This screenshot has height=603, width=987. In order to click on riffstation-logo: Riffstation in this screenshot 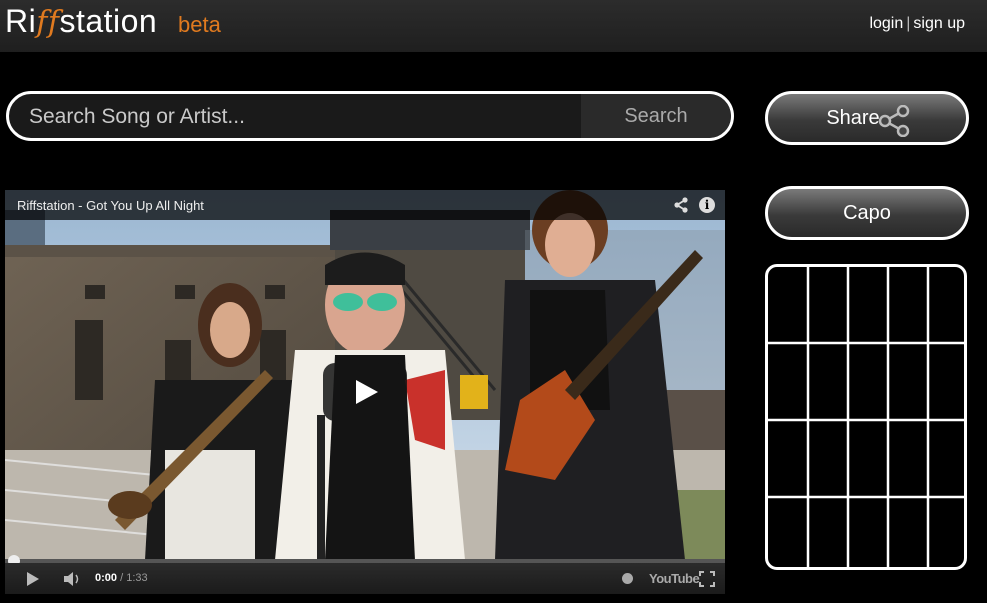, I will do `click(81, 21)`.